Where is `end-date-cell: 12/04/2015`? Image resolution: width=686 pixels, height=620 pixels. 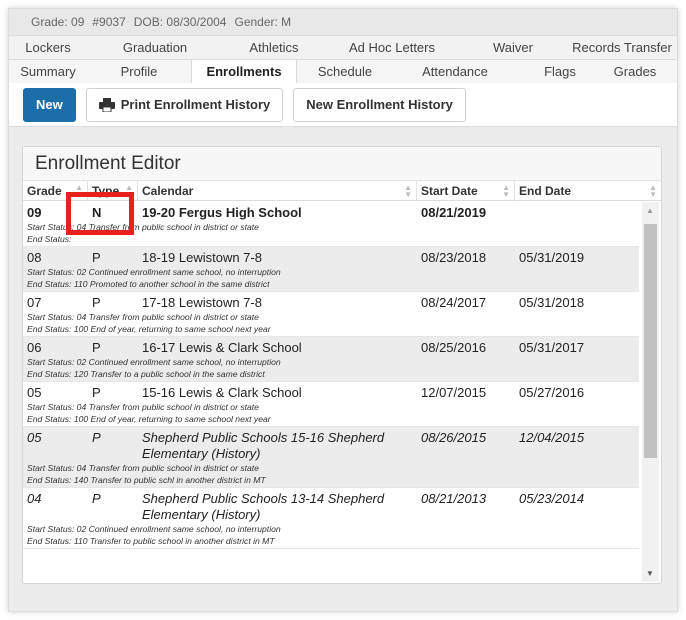
end-date-cell: 12/04/2015 is located at coordinates (552, 437).